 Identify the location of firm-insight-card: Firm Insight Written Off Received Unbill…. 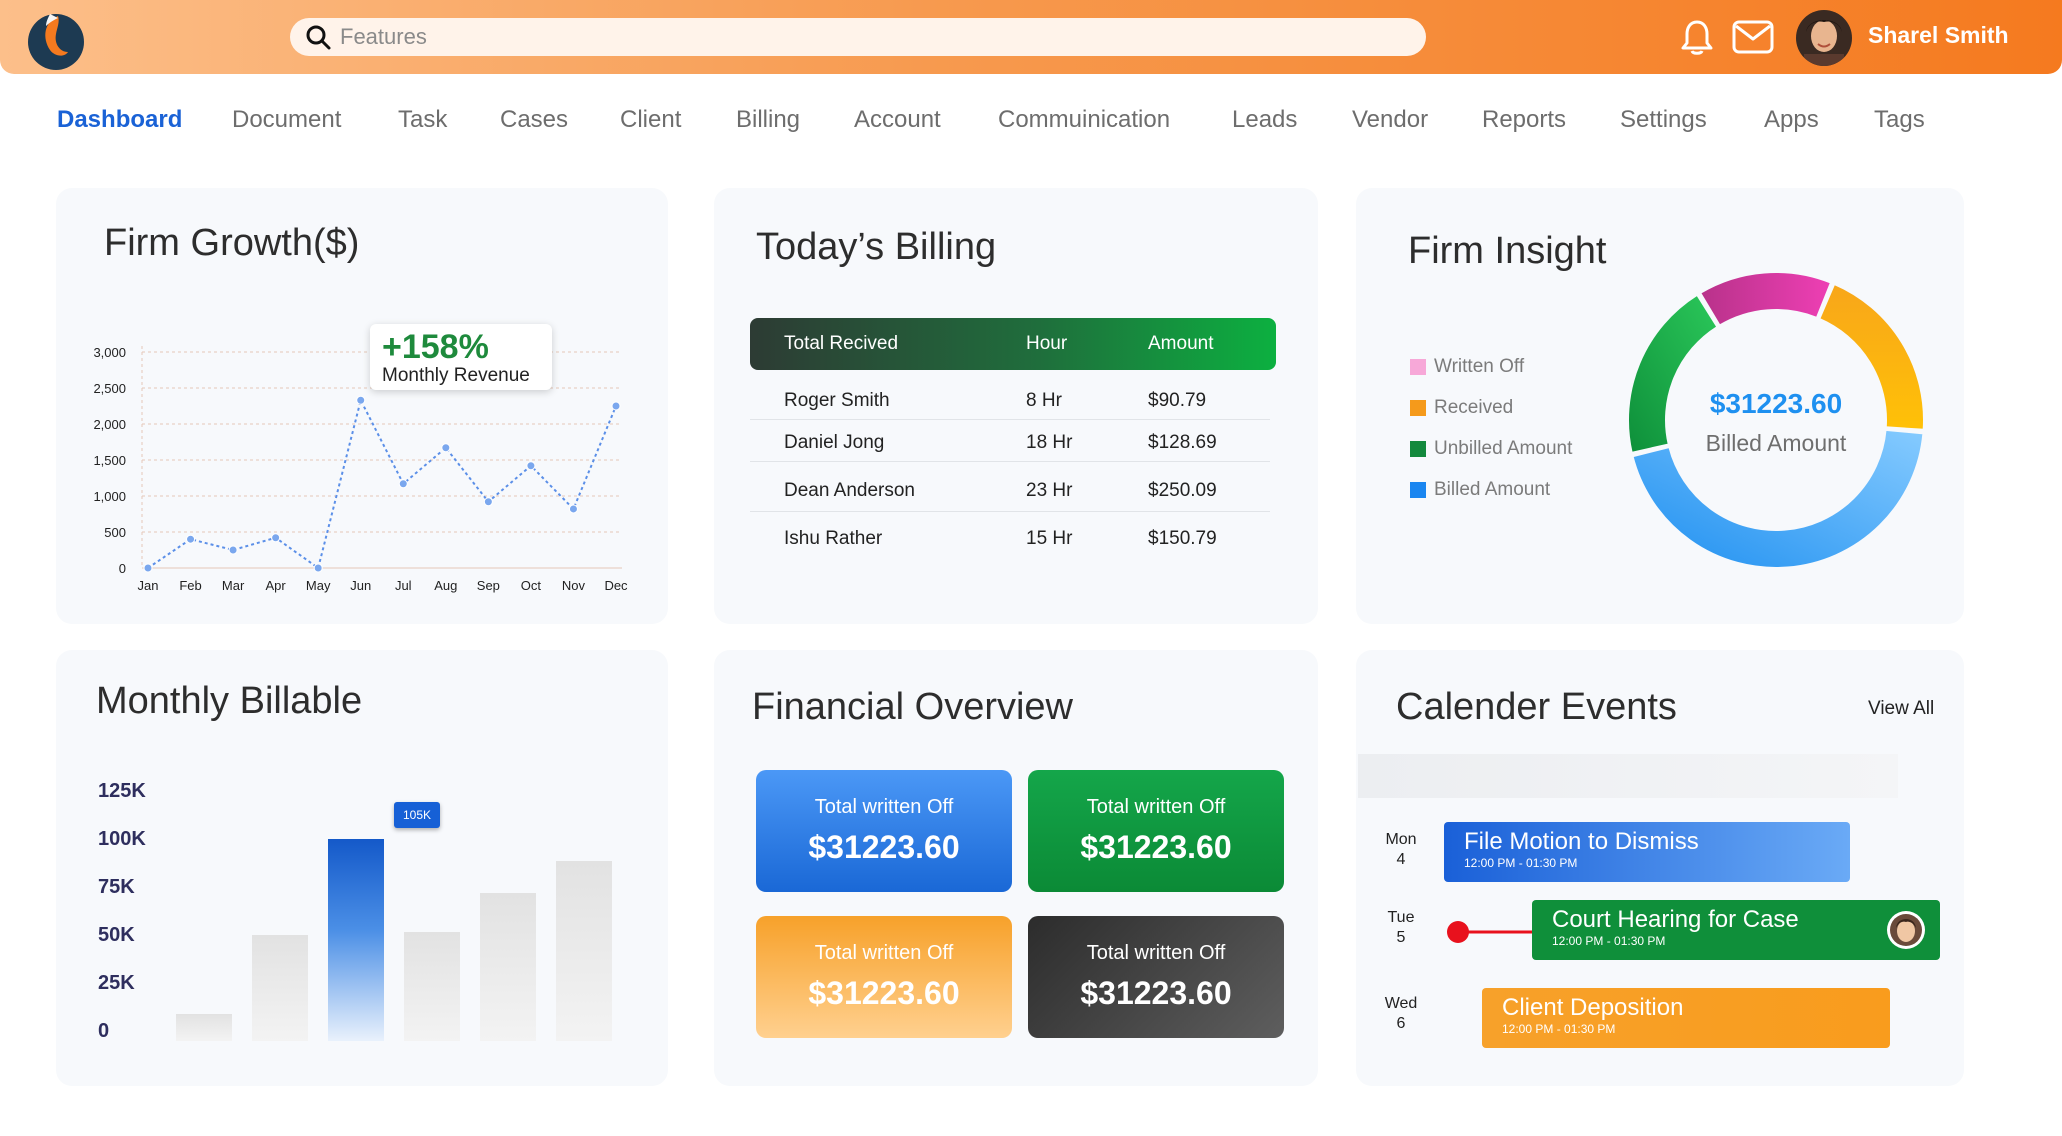
(1660, 406).